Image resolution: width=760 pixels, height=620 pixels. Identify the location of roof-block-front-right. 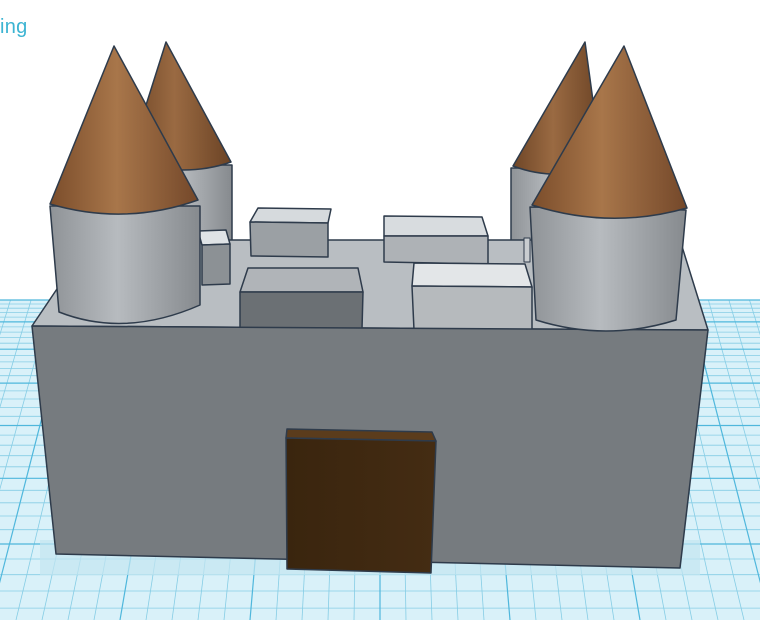
(472, 297).